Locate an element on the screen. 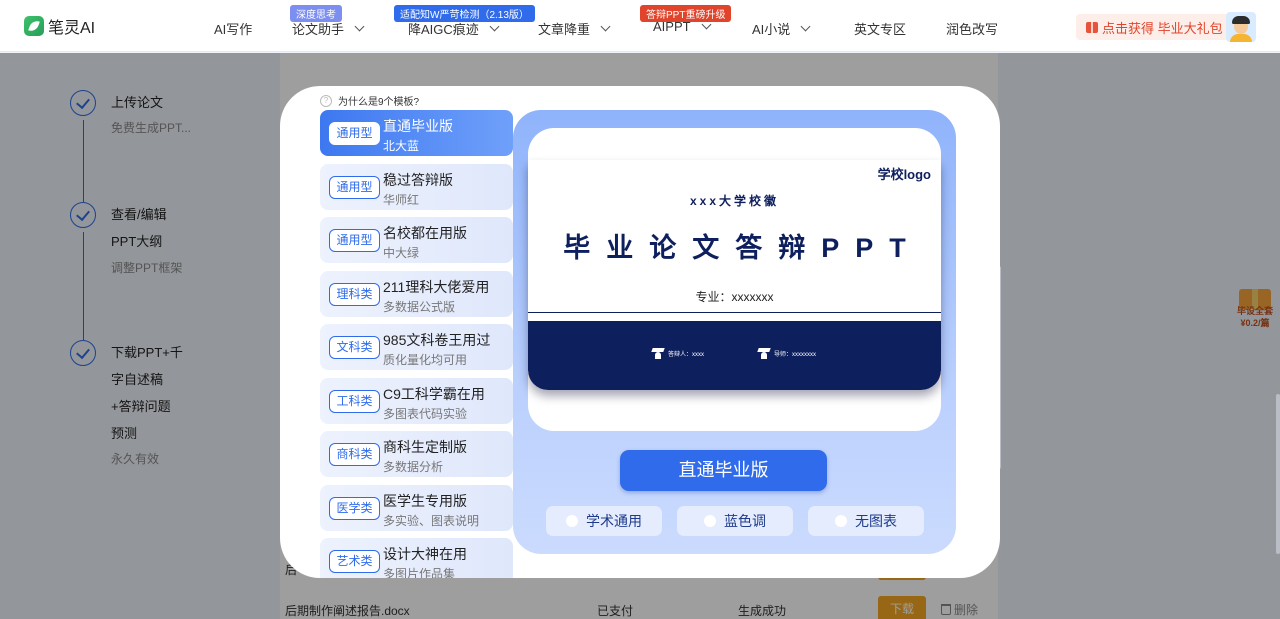  nav-label: AI小说 is located at coordinates (771, 29).